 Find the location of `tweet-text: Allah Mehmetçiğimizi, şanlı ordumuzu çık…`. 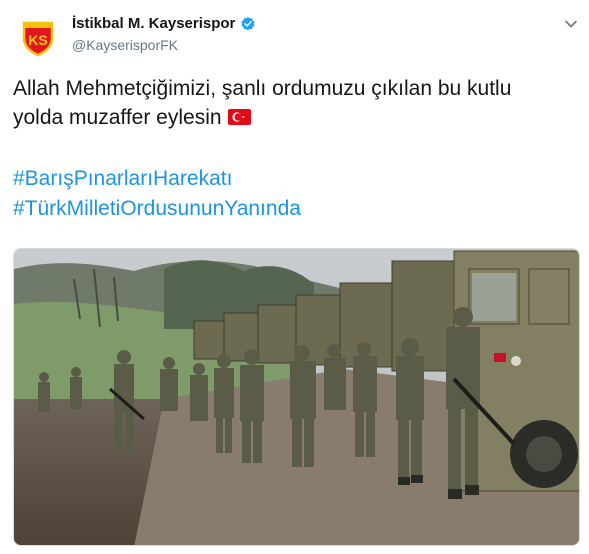

tweet-text: Allah Mehmetçiğimizi, şanlı ordumuzu çık… is located at coordinates (295, 103).